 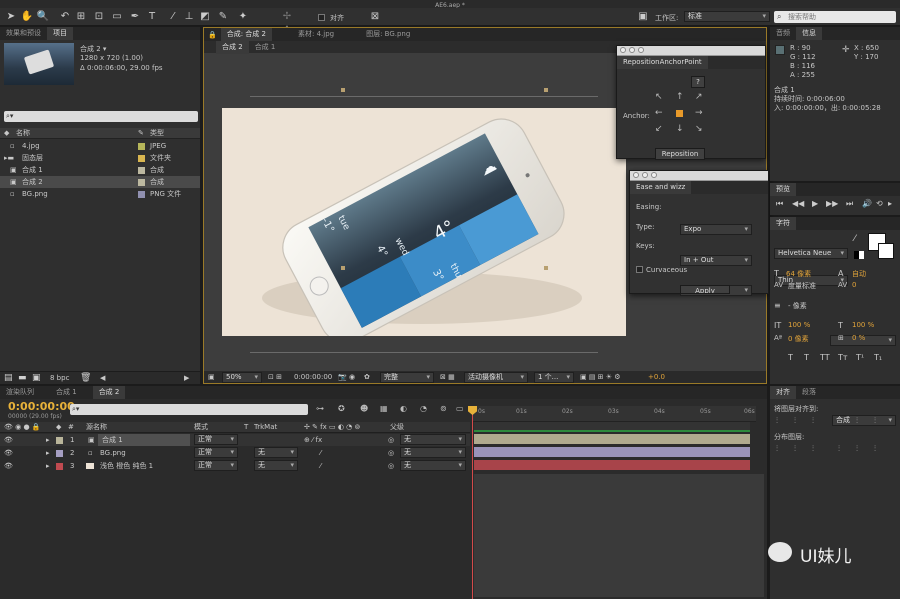 What do you see at coordinates (246, 34) in the screenshot?
I see `tab-composition: 合成: 合成 2` at bounding box center [246, 34].